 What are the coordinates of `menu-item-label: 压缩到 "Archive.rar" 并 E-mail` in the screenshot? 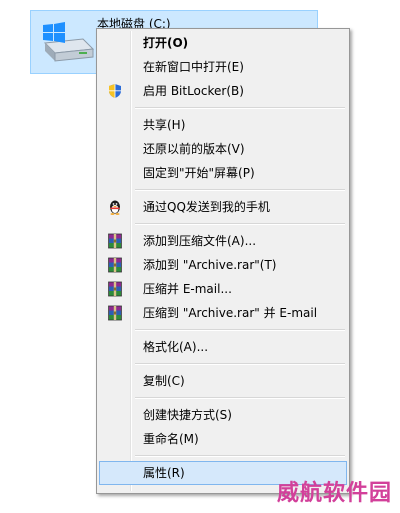 It's located at (230, 313).